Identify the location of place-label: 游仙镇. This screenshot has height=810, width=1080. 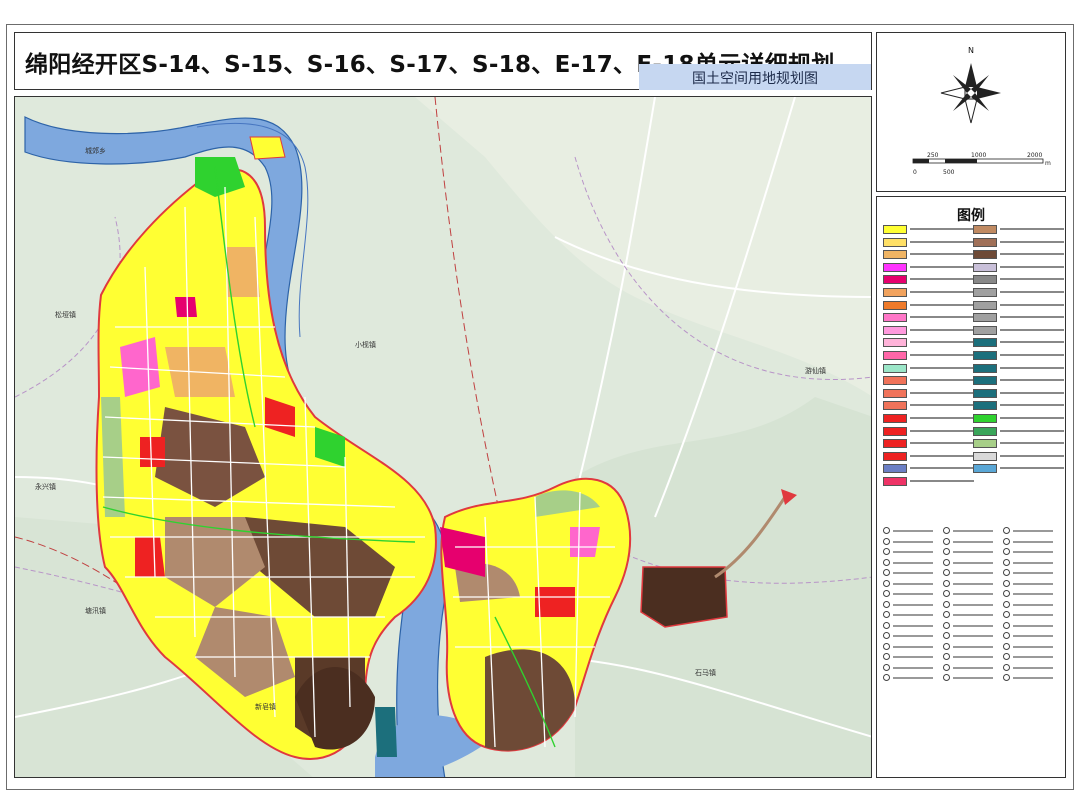
(815, 370).